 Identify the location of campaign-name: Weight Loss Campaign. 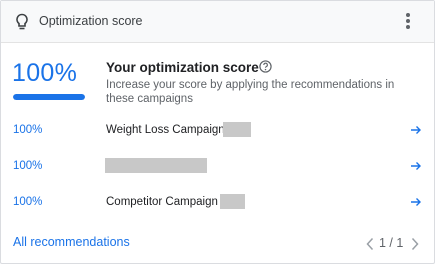
(165, 130).